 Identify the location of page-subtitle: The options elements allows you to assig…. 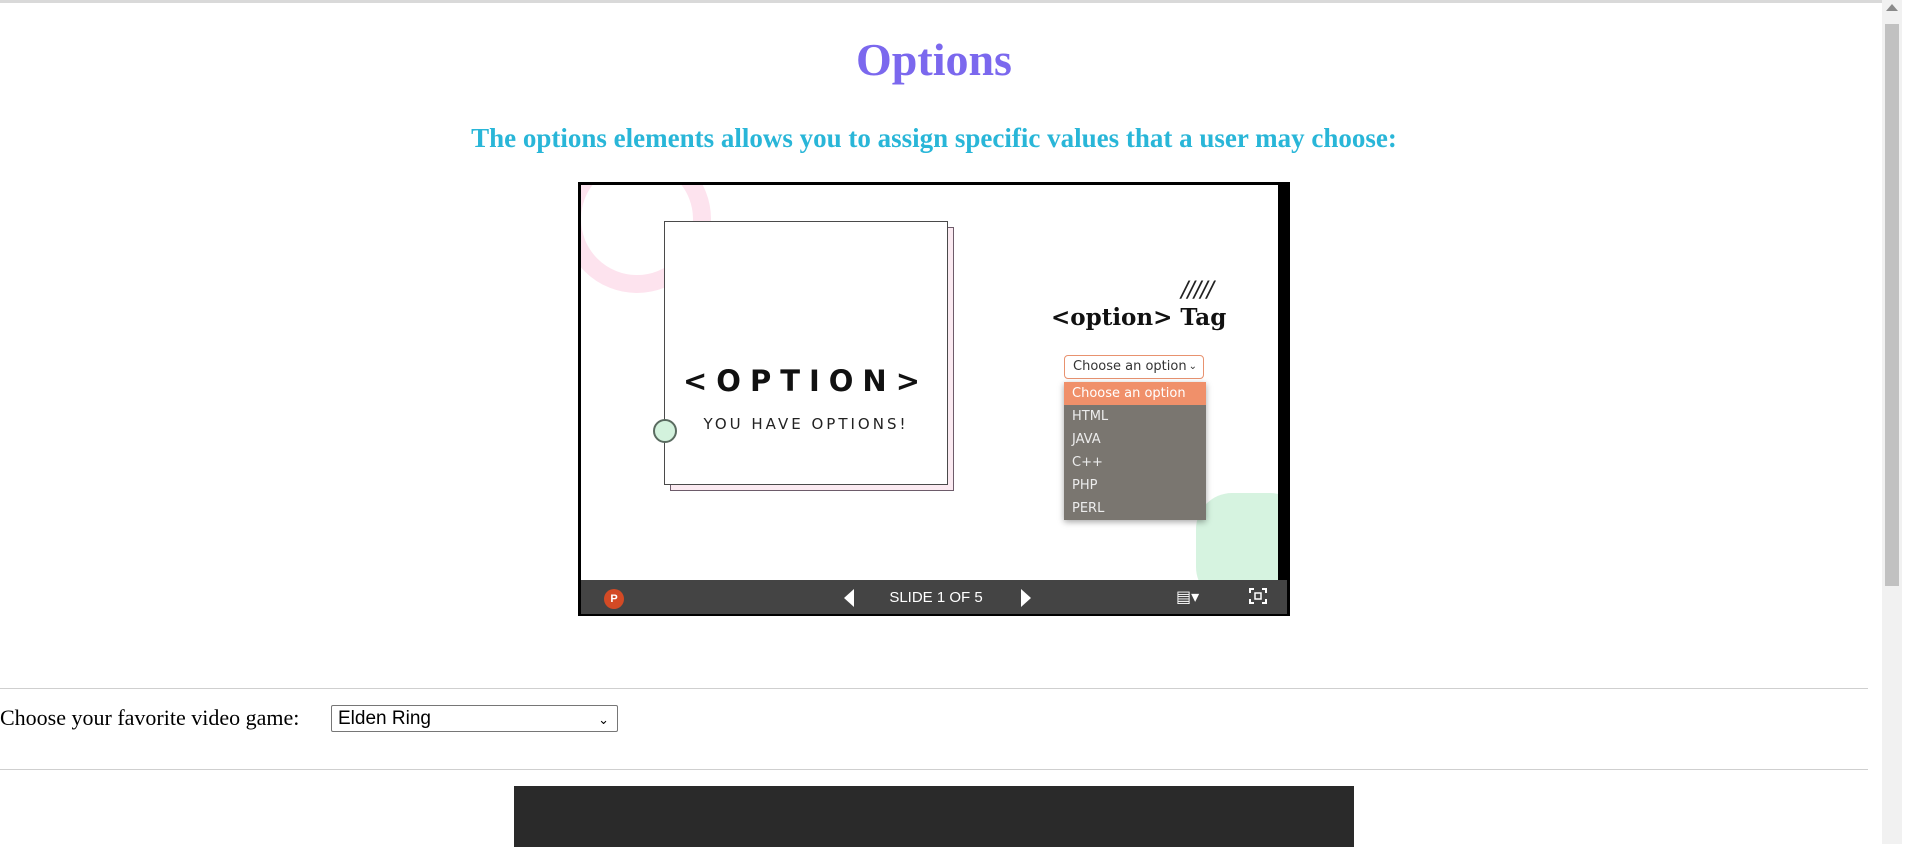
(934, 138).